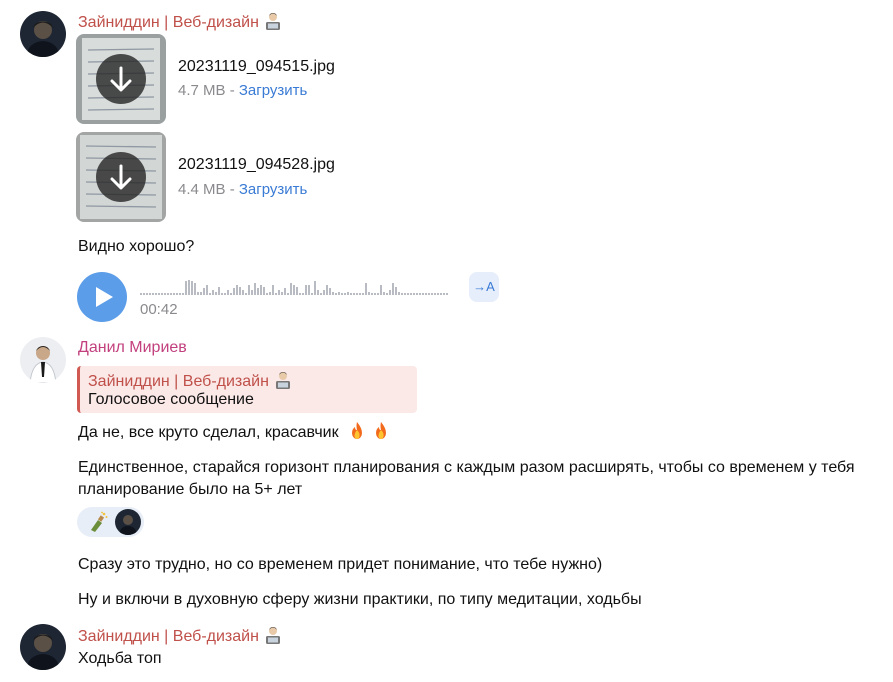 The width and height of the screenshot is (893, 682). Describe the element at coordinates (208, 432) in the screenshot. I see `message-text-body: Да не, все круто сделал, красавчик` at that location.